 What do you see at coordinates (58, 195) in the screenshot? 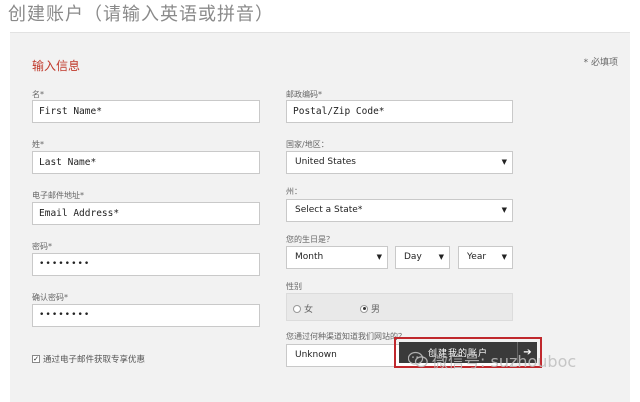
I see `email-label: 电子邮件地址*` at bounding box center [58, 195].